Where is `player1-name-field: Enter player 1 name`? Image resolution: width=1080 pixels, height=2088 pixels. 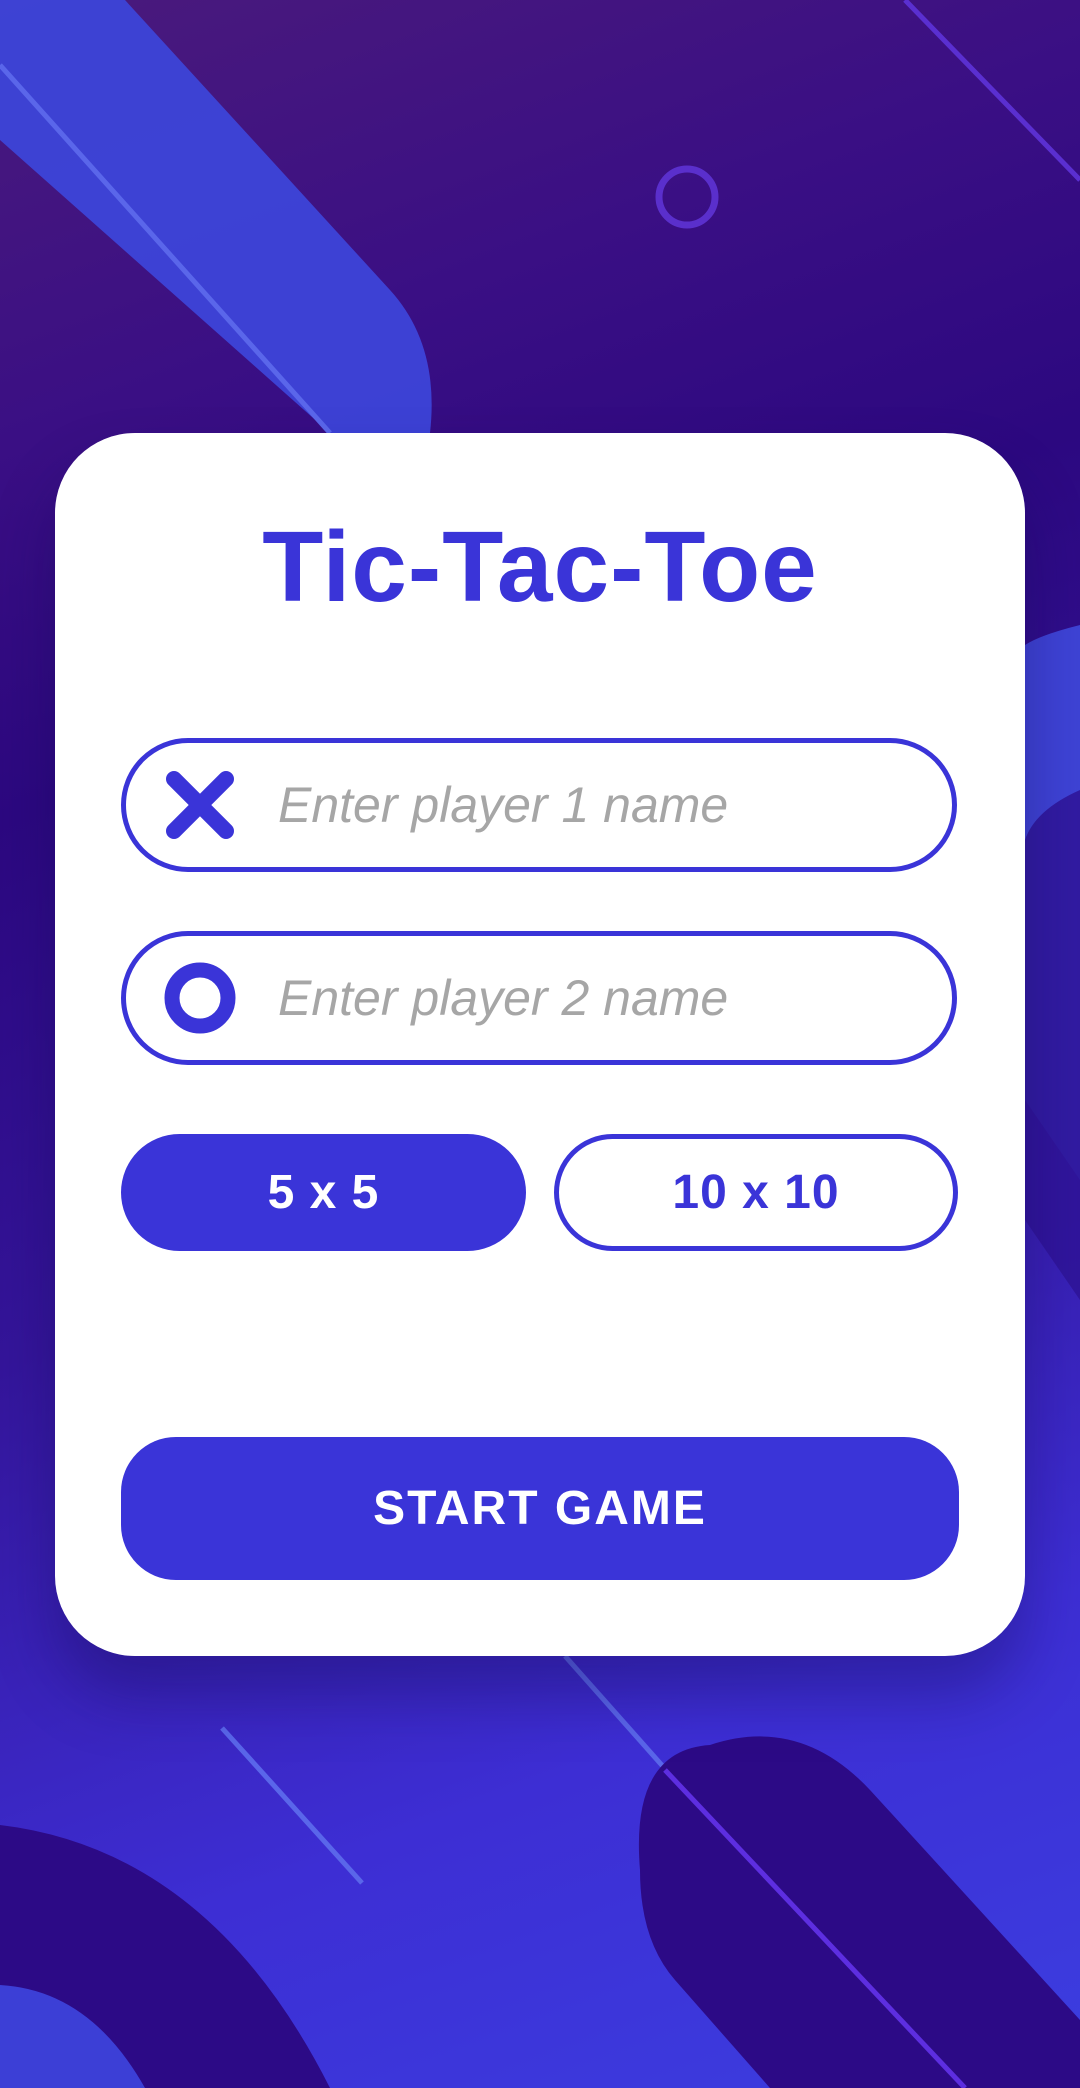 player1-name-field: Enter player 1 name is located at coordinates (539, 805).